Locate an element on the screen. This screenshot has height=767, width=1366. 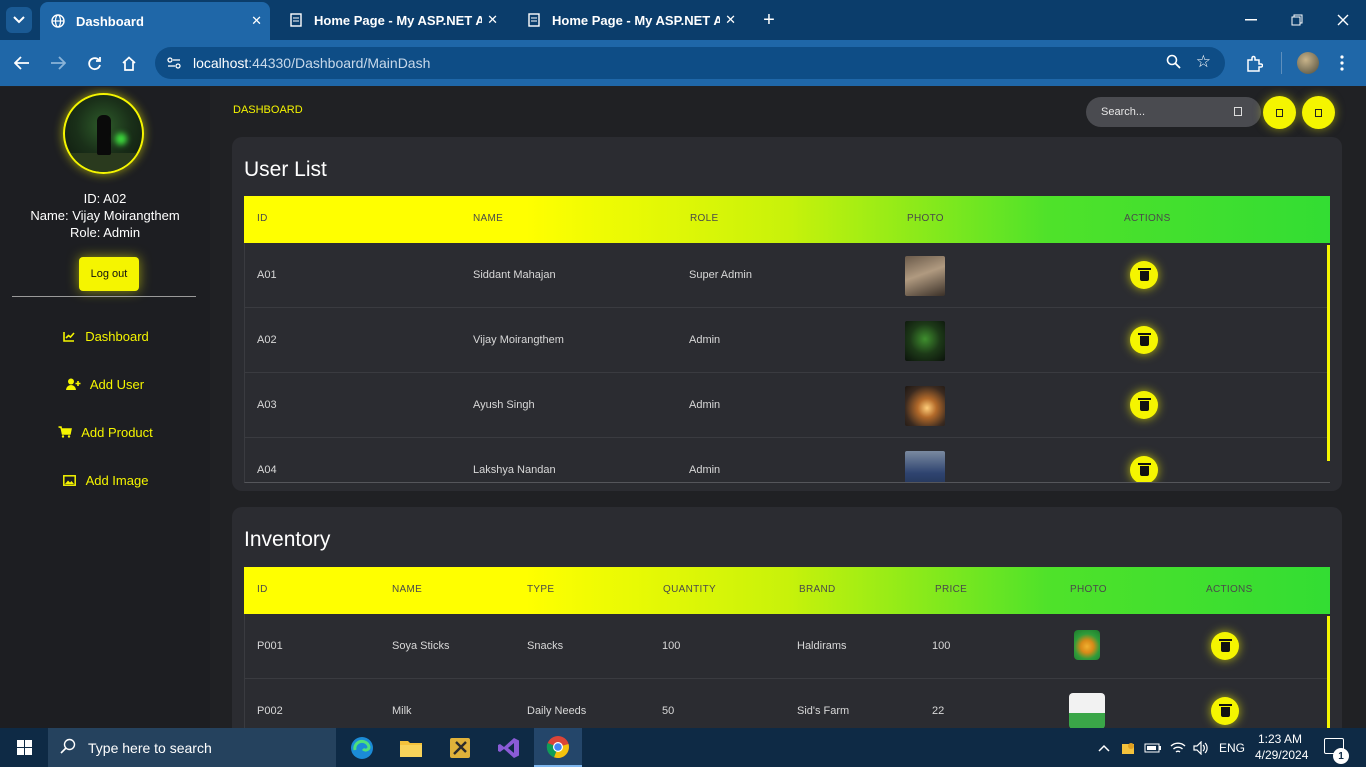
minimize-icon is located at coordinates (1251, 20).